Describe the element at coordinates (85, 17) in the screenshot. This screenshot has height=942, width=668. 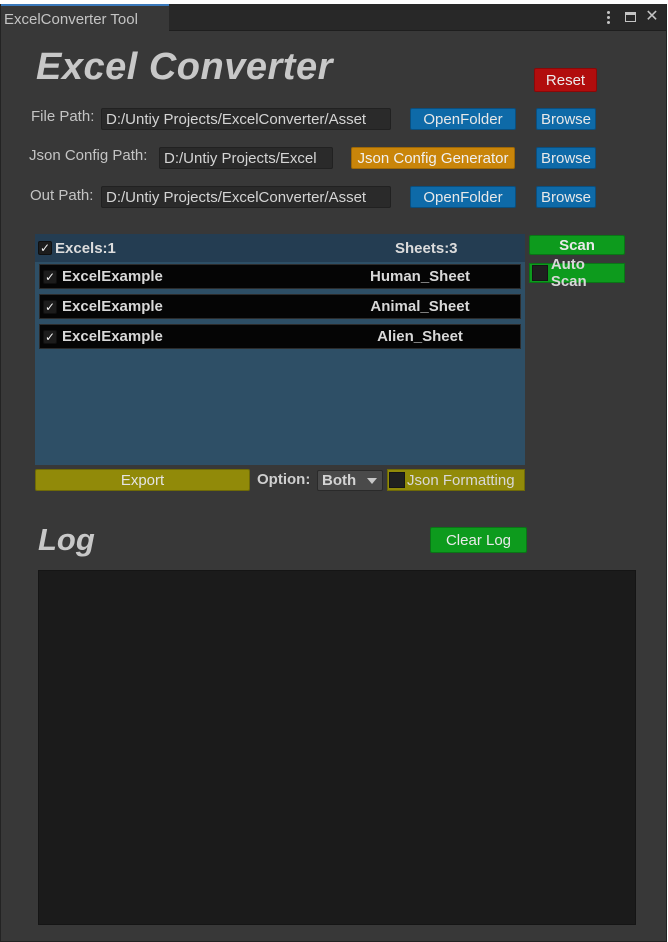
I see `window-tab: ExcelConverter Tool` at that location.